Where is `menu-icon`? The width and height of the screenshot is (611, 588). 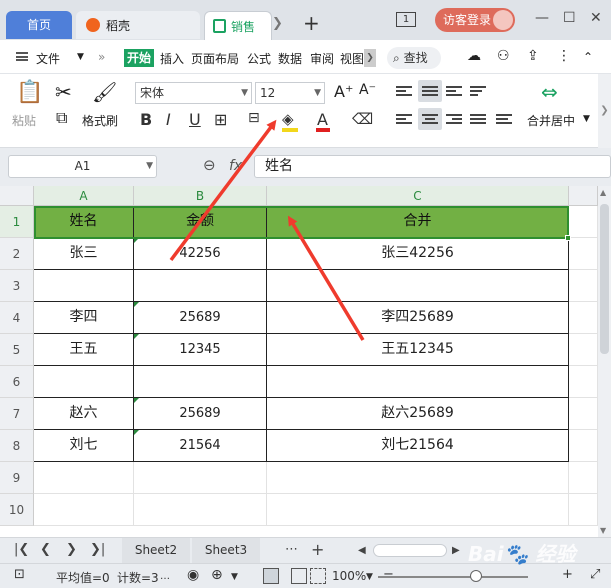 menu-icon is located at coordinates (22, 56).